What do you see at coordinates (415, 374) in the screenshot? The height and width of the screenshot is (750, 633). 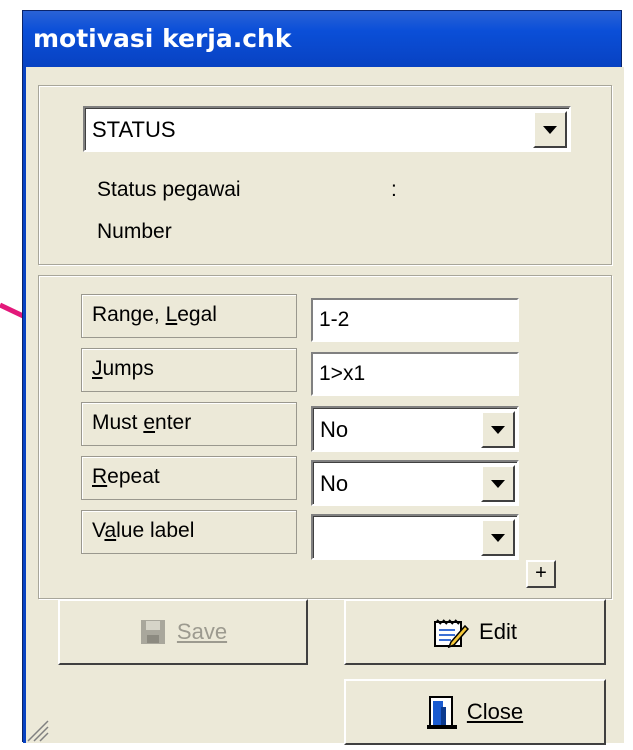 I see `jumps-input: 1>x1` at bounding box center [415, 374].